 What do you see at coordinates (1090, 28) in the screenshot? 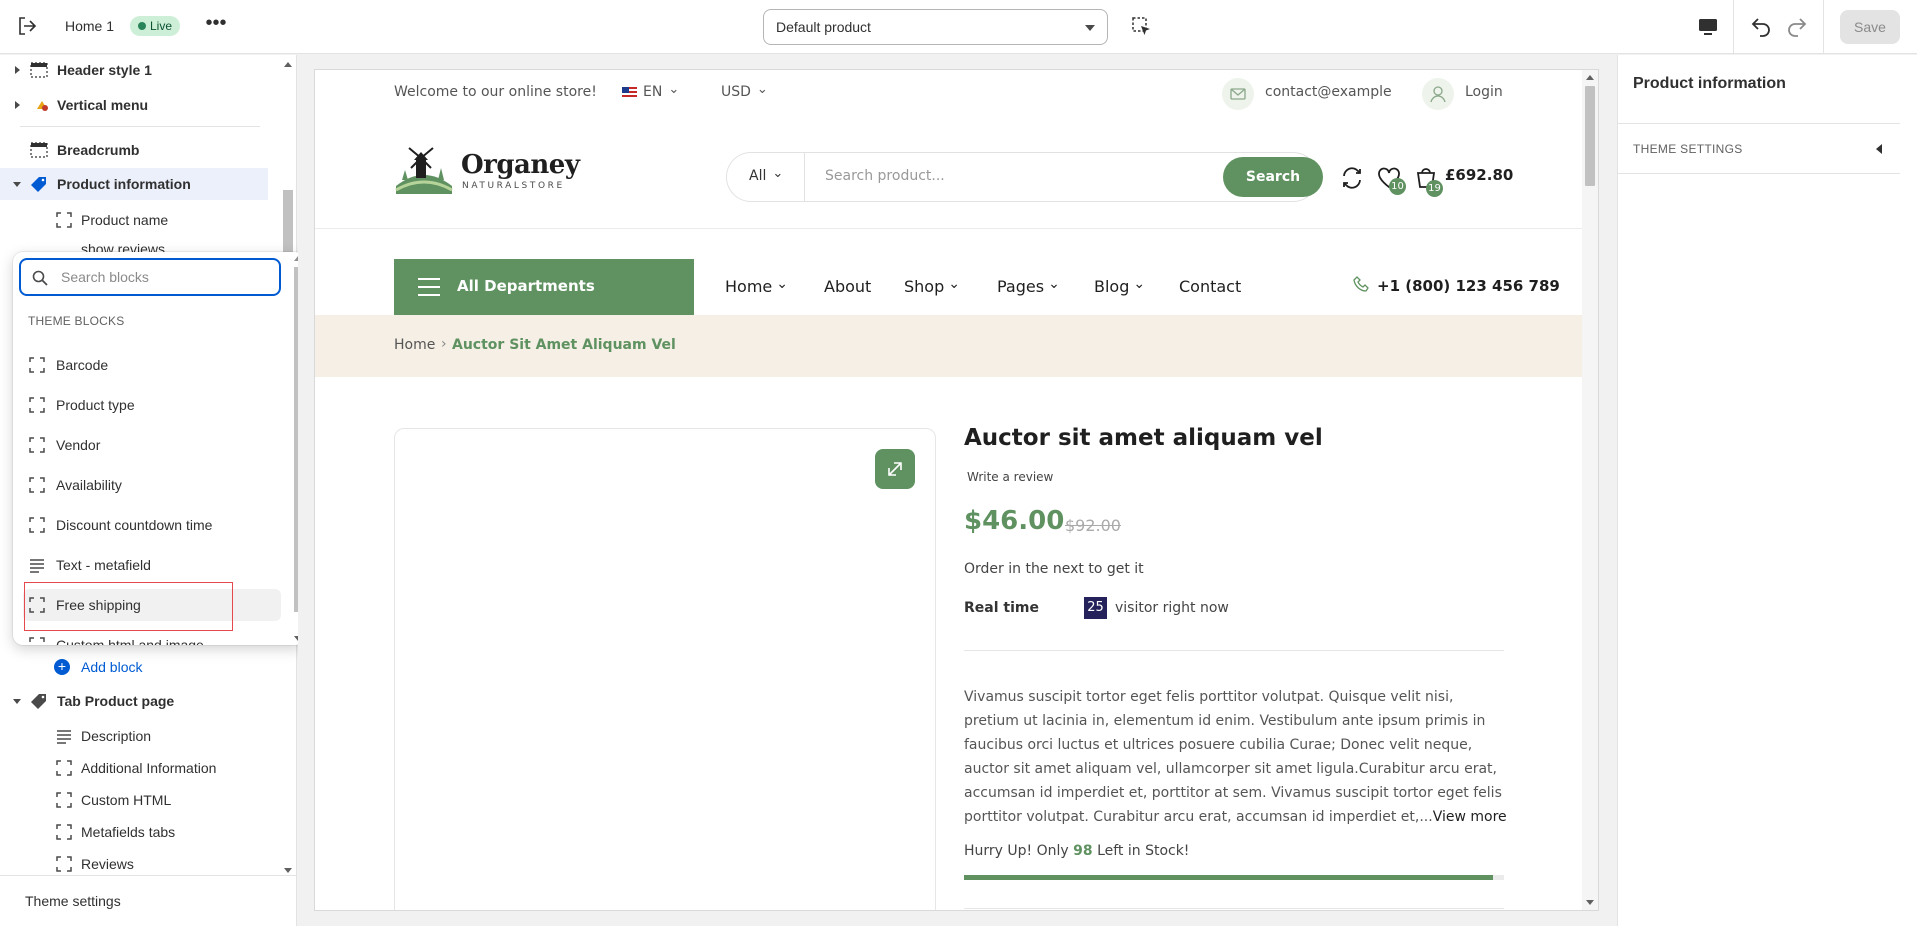
I see `chevron-down-icon` at bounding box center [1090, 28].